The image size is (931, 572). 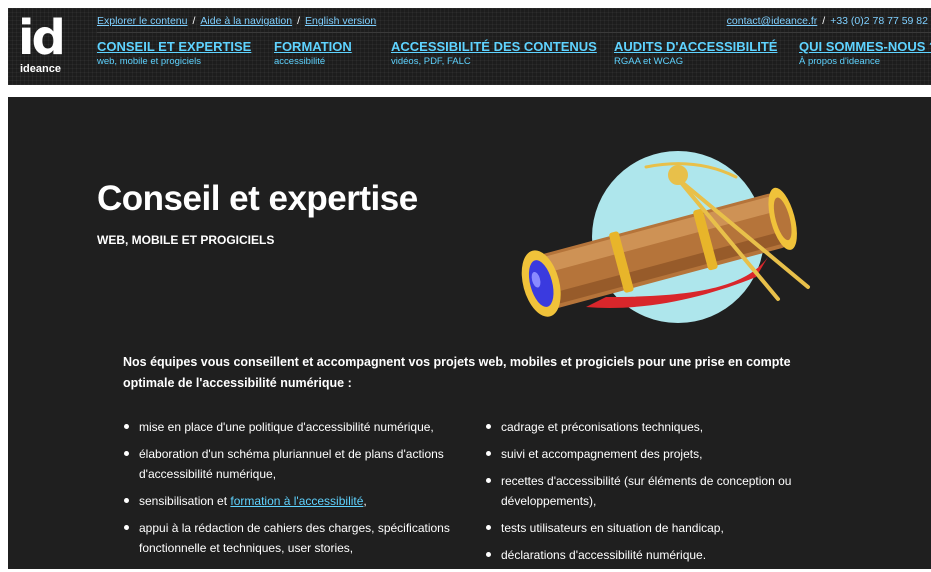 I want to click on nav-item-title: AUDITS D'ACCESSIBILITÉ, so click(x=695, y=46).